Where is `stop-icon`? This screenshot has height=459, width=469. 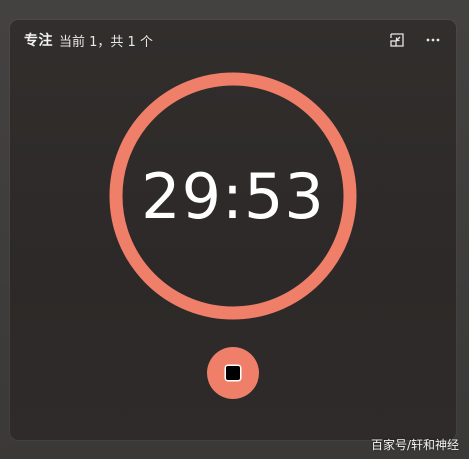
stop-icon is located at coordinates (233, 373).